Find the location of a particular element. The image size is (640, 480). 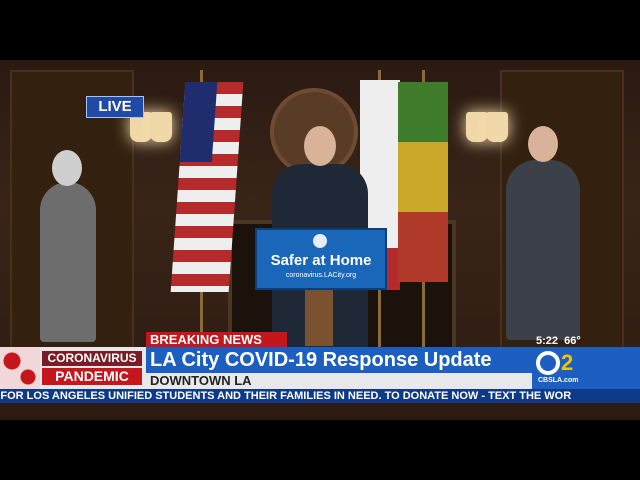

interpreter is located at coordinates (543, 250).